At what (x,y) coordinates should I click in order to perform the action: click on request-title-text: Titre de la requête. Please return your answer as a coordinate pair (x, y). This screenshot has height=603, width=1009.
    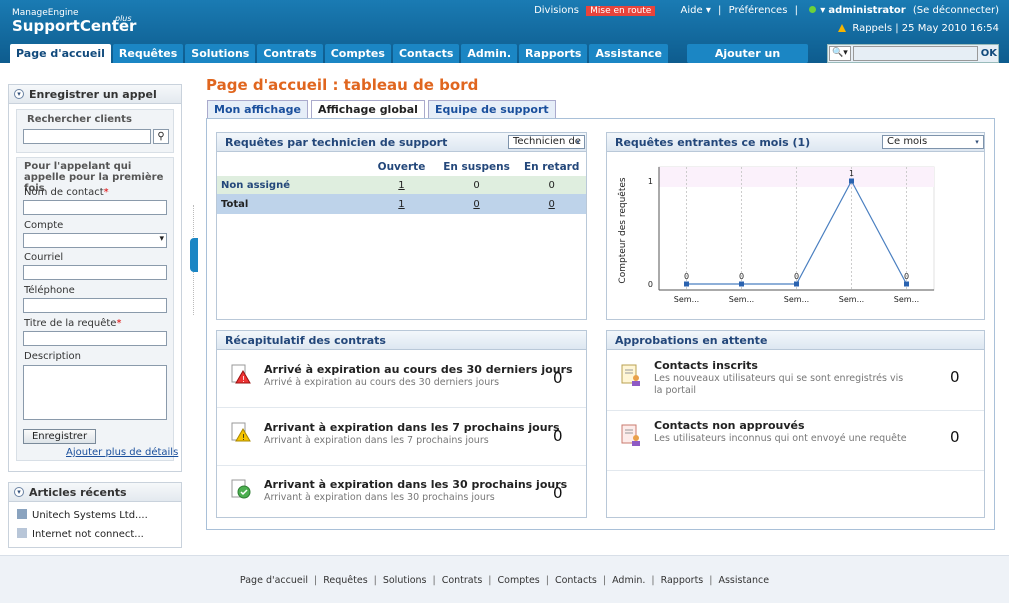
    Looking at the image, I should click on (70, 323).